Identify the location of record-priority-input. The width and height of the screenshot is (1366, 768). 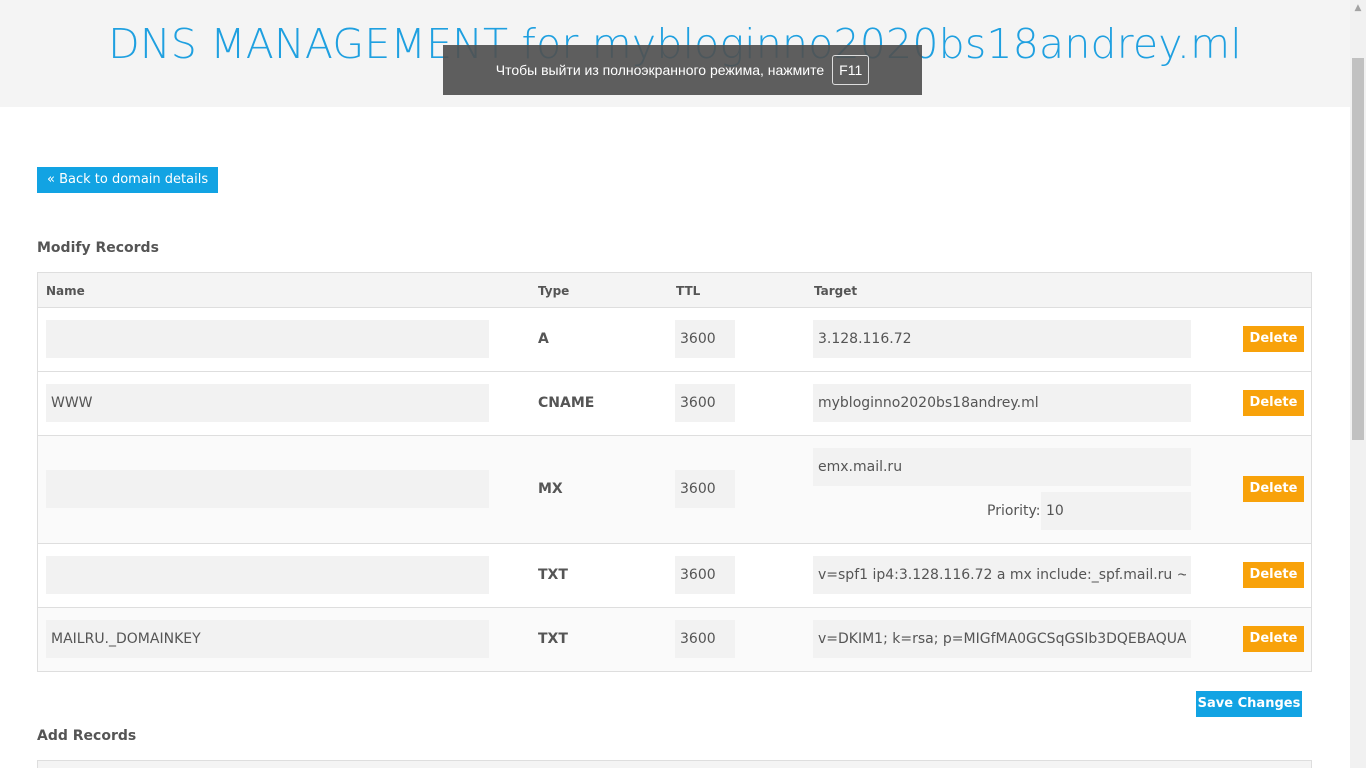
(1116, 511).